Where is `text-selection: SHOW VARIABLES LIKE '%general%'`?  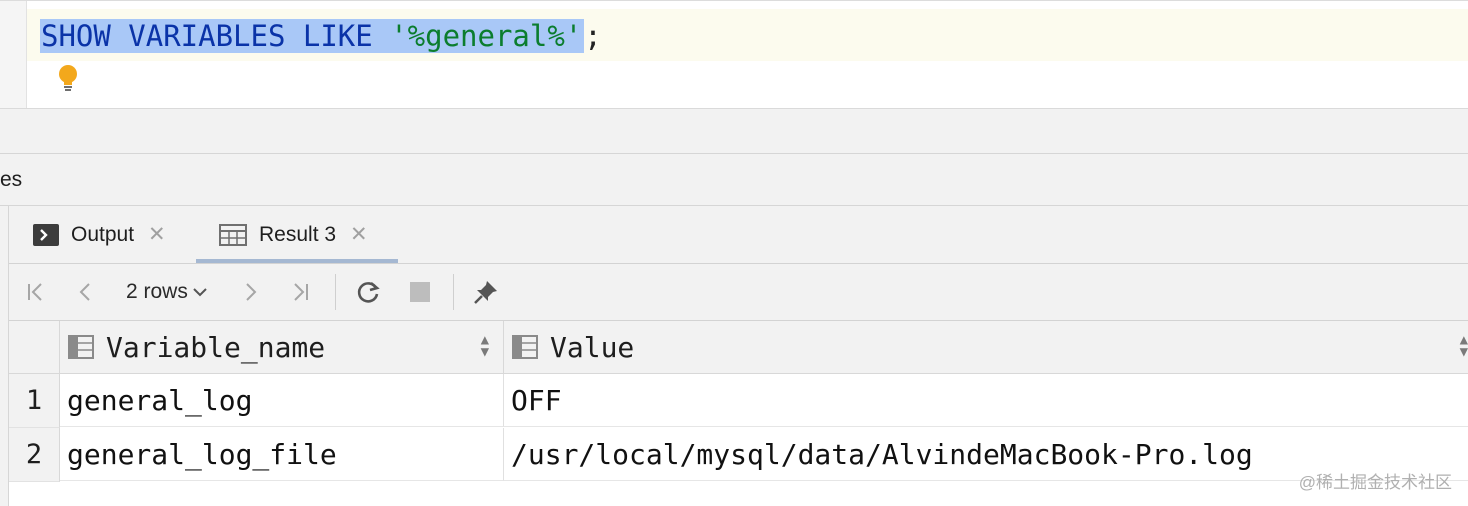
text-selection: SHOW VARIABLES LIKE '%general%' is located at coordinates (312, 36).